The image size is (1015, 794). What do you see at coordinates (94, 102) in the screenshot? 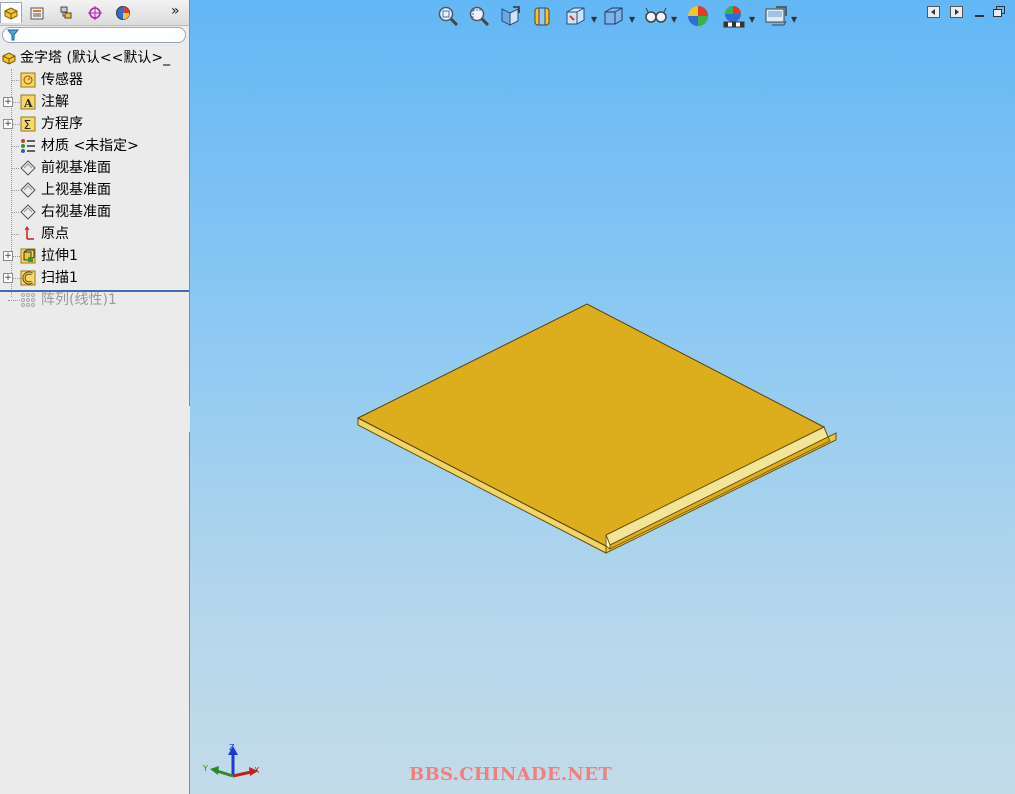
I see `tree-item-annotations: + A 注解` at bounding box center [94, 102].